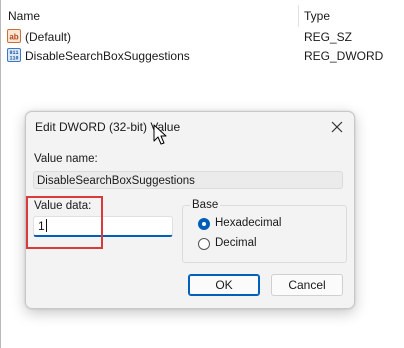  What do you see at coordinates (13, 59) in the screenshot?
I see `svg-text: 110` at bounding box center [13, 59].